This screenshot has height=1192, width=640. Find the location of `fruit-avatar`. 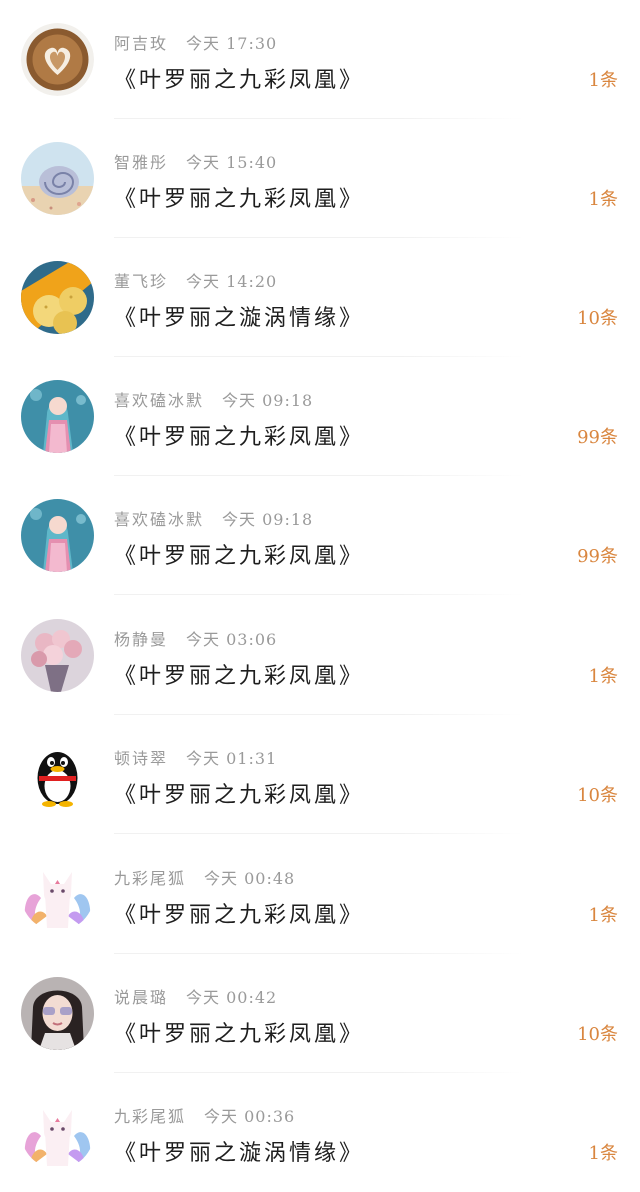

fruit-avatar is located at coordinates (57, 297).